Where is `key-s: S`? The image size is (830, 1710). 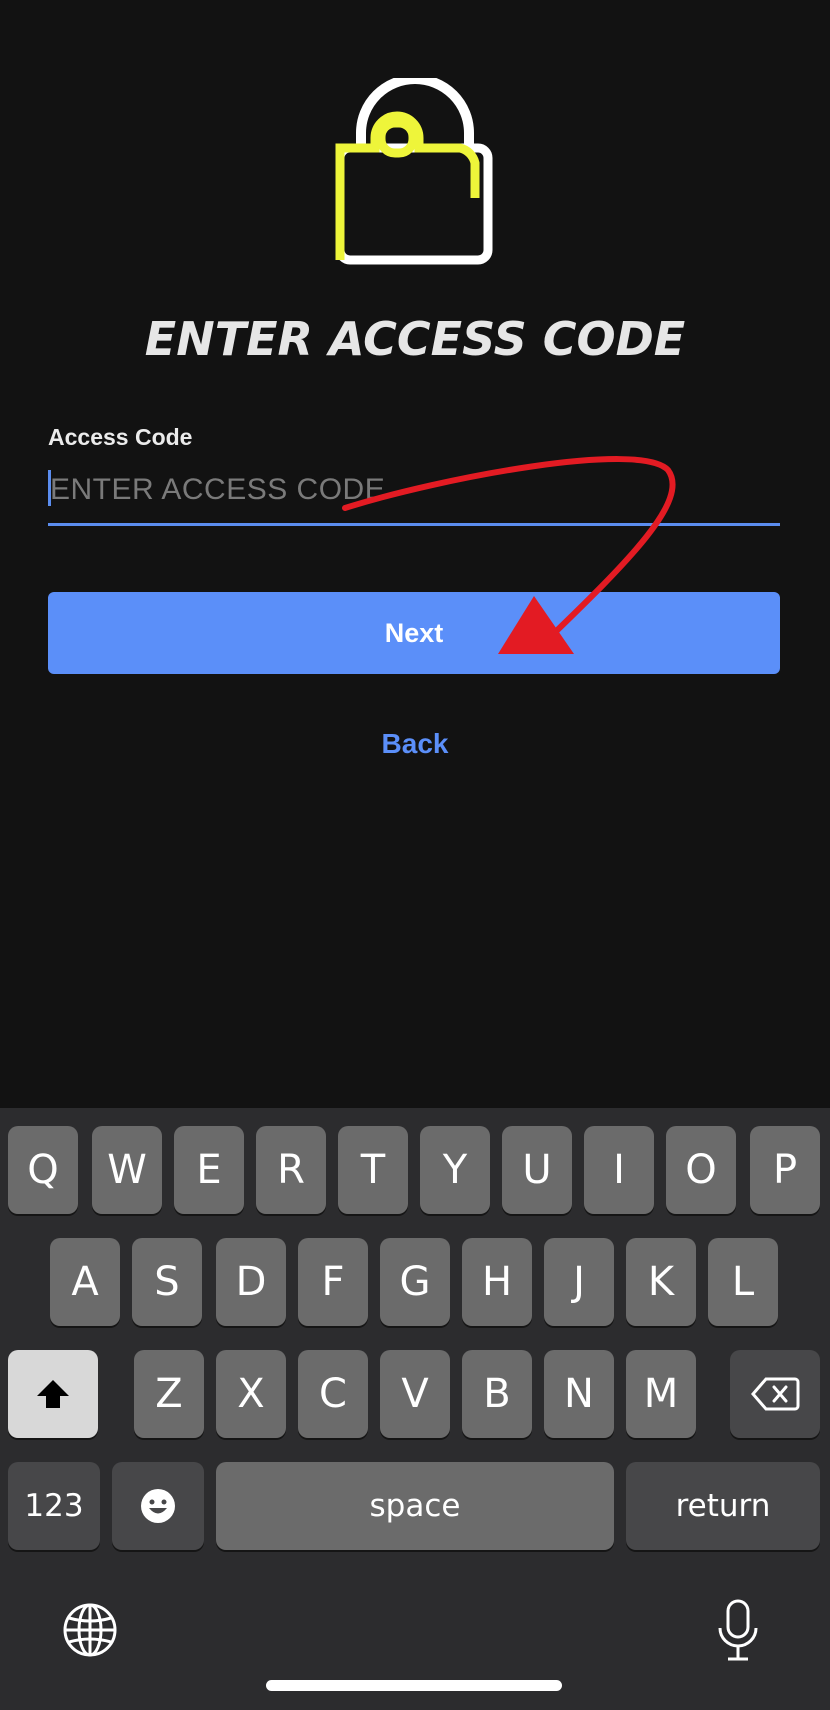
key-s: S is located at coordinates (167, 1282).